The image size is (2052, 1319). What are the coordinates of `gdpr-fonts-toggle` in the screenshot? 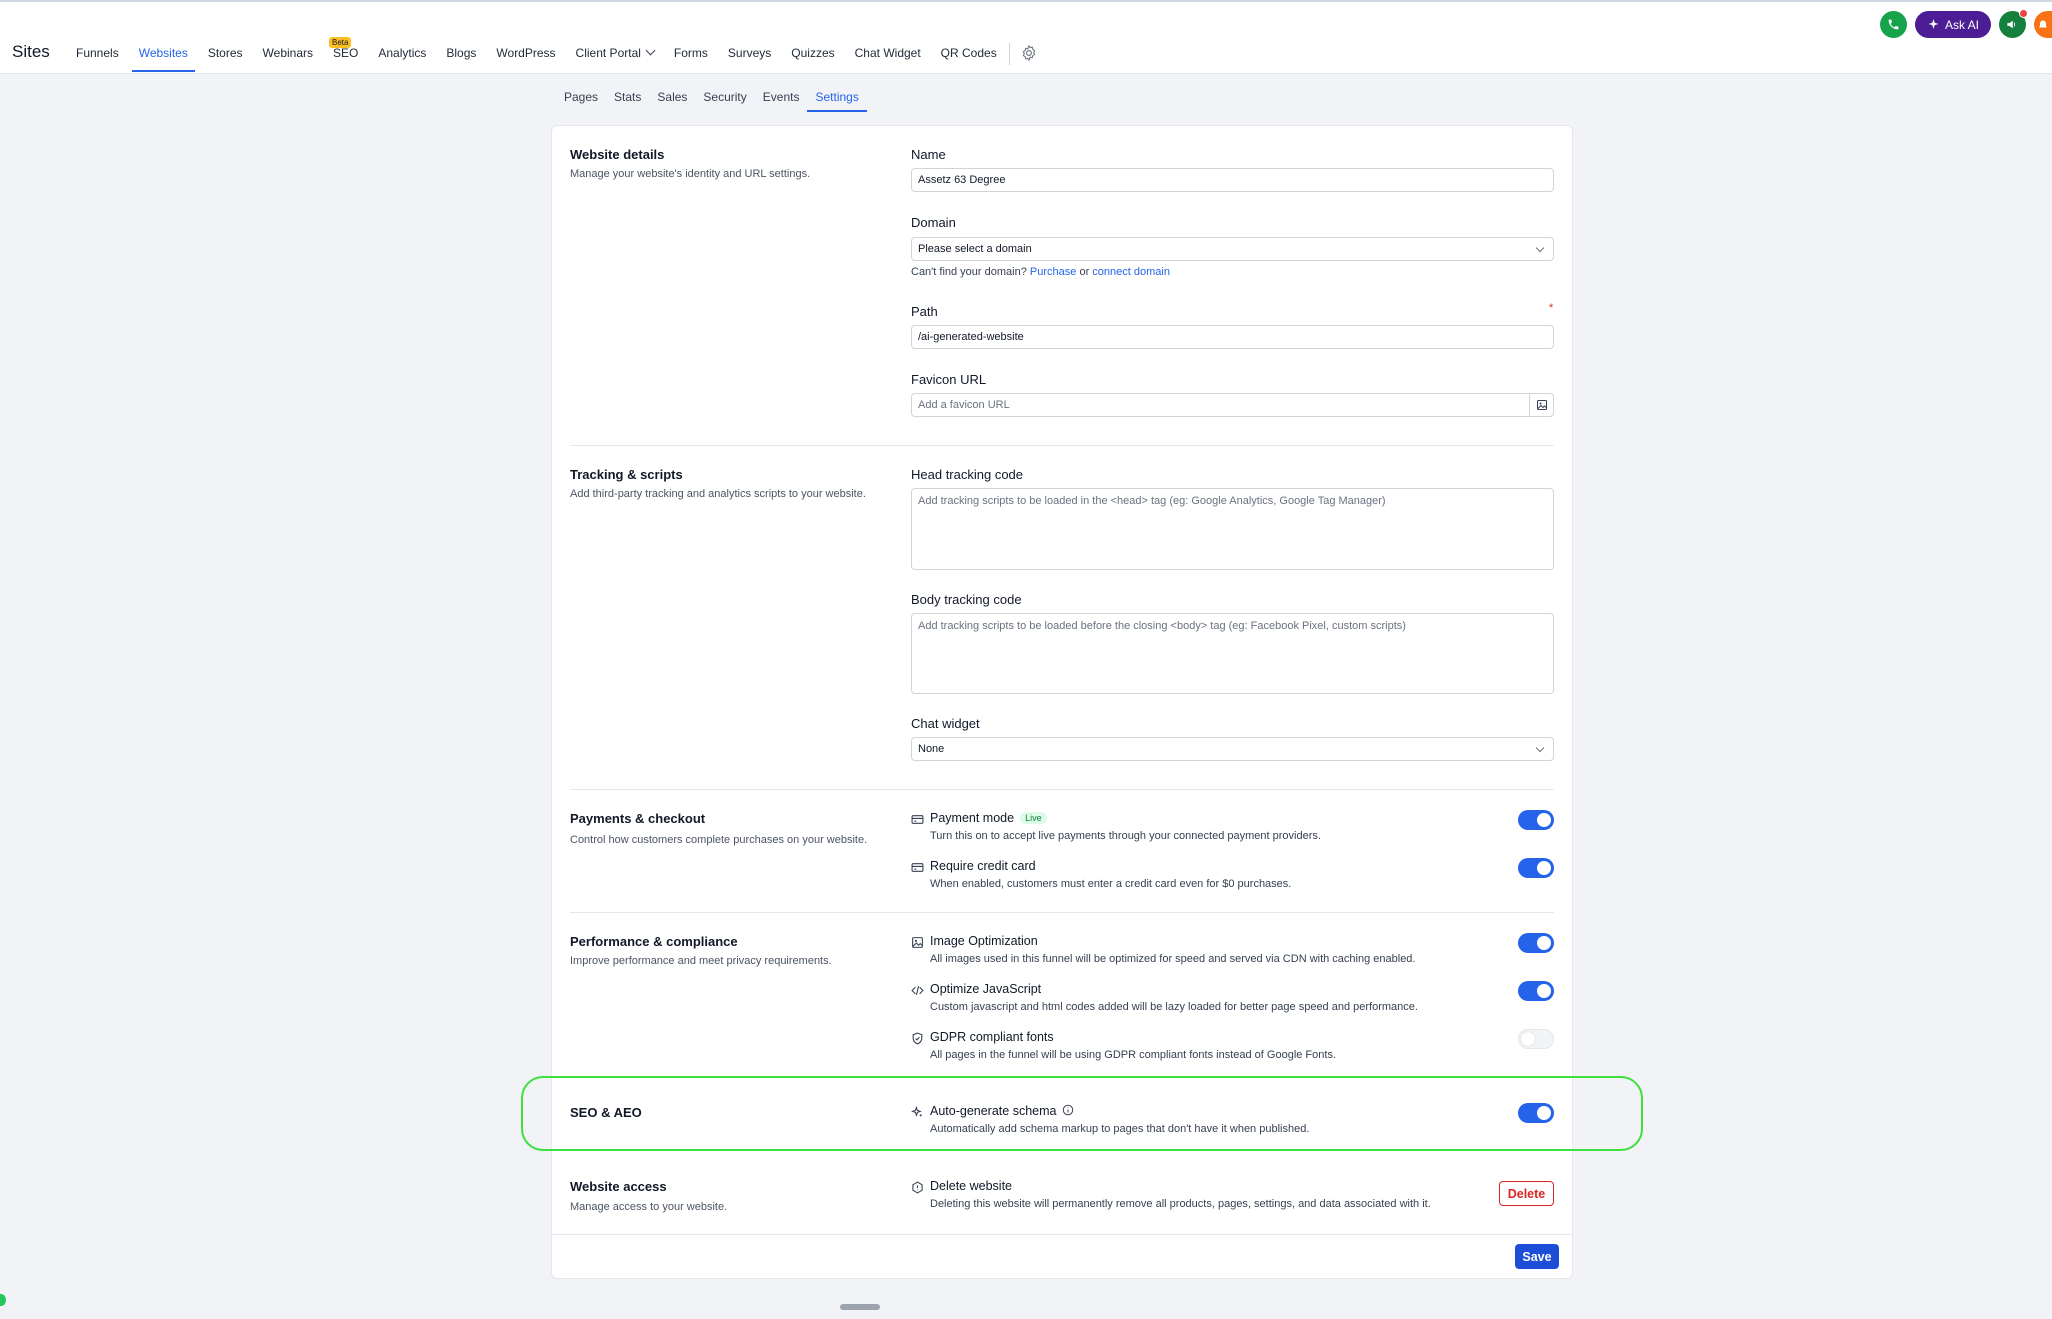 It's located at (1536, 1039).